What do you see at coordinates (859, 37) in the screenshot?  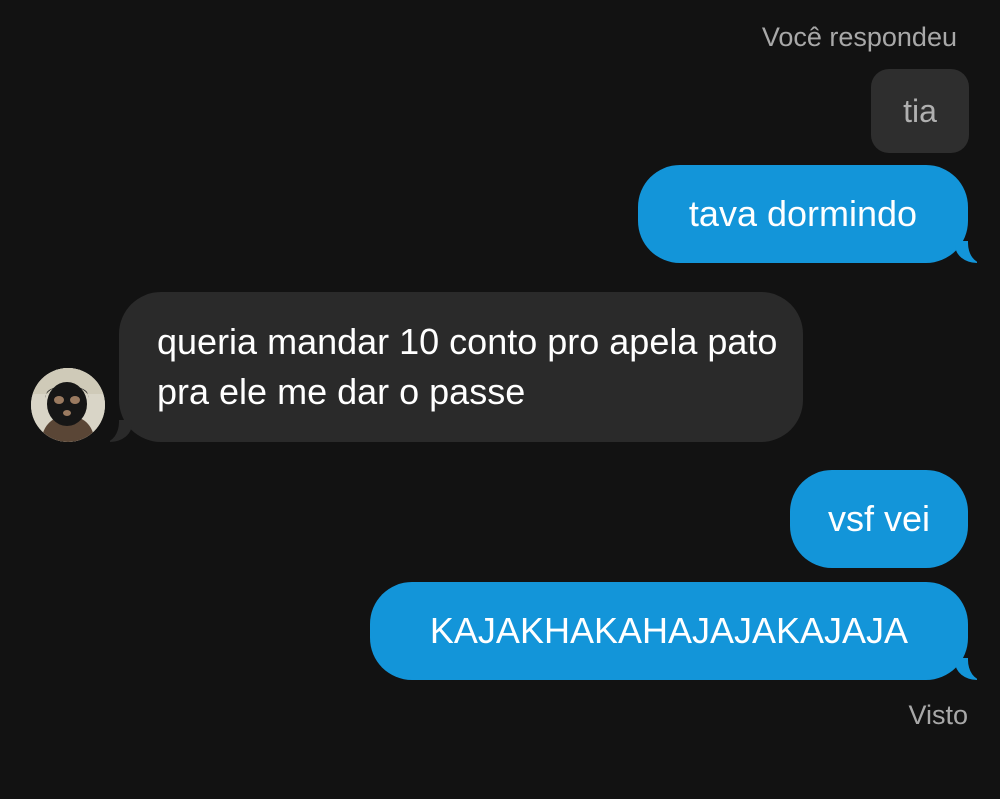 I see `reply-context-label: Você respondeu` at bounding box center [859, 37].